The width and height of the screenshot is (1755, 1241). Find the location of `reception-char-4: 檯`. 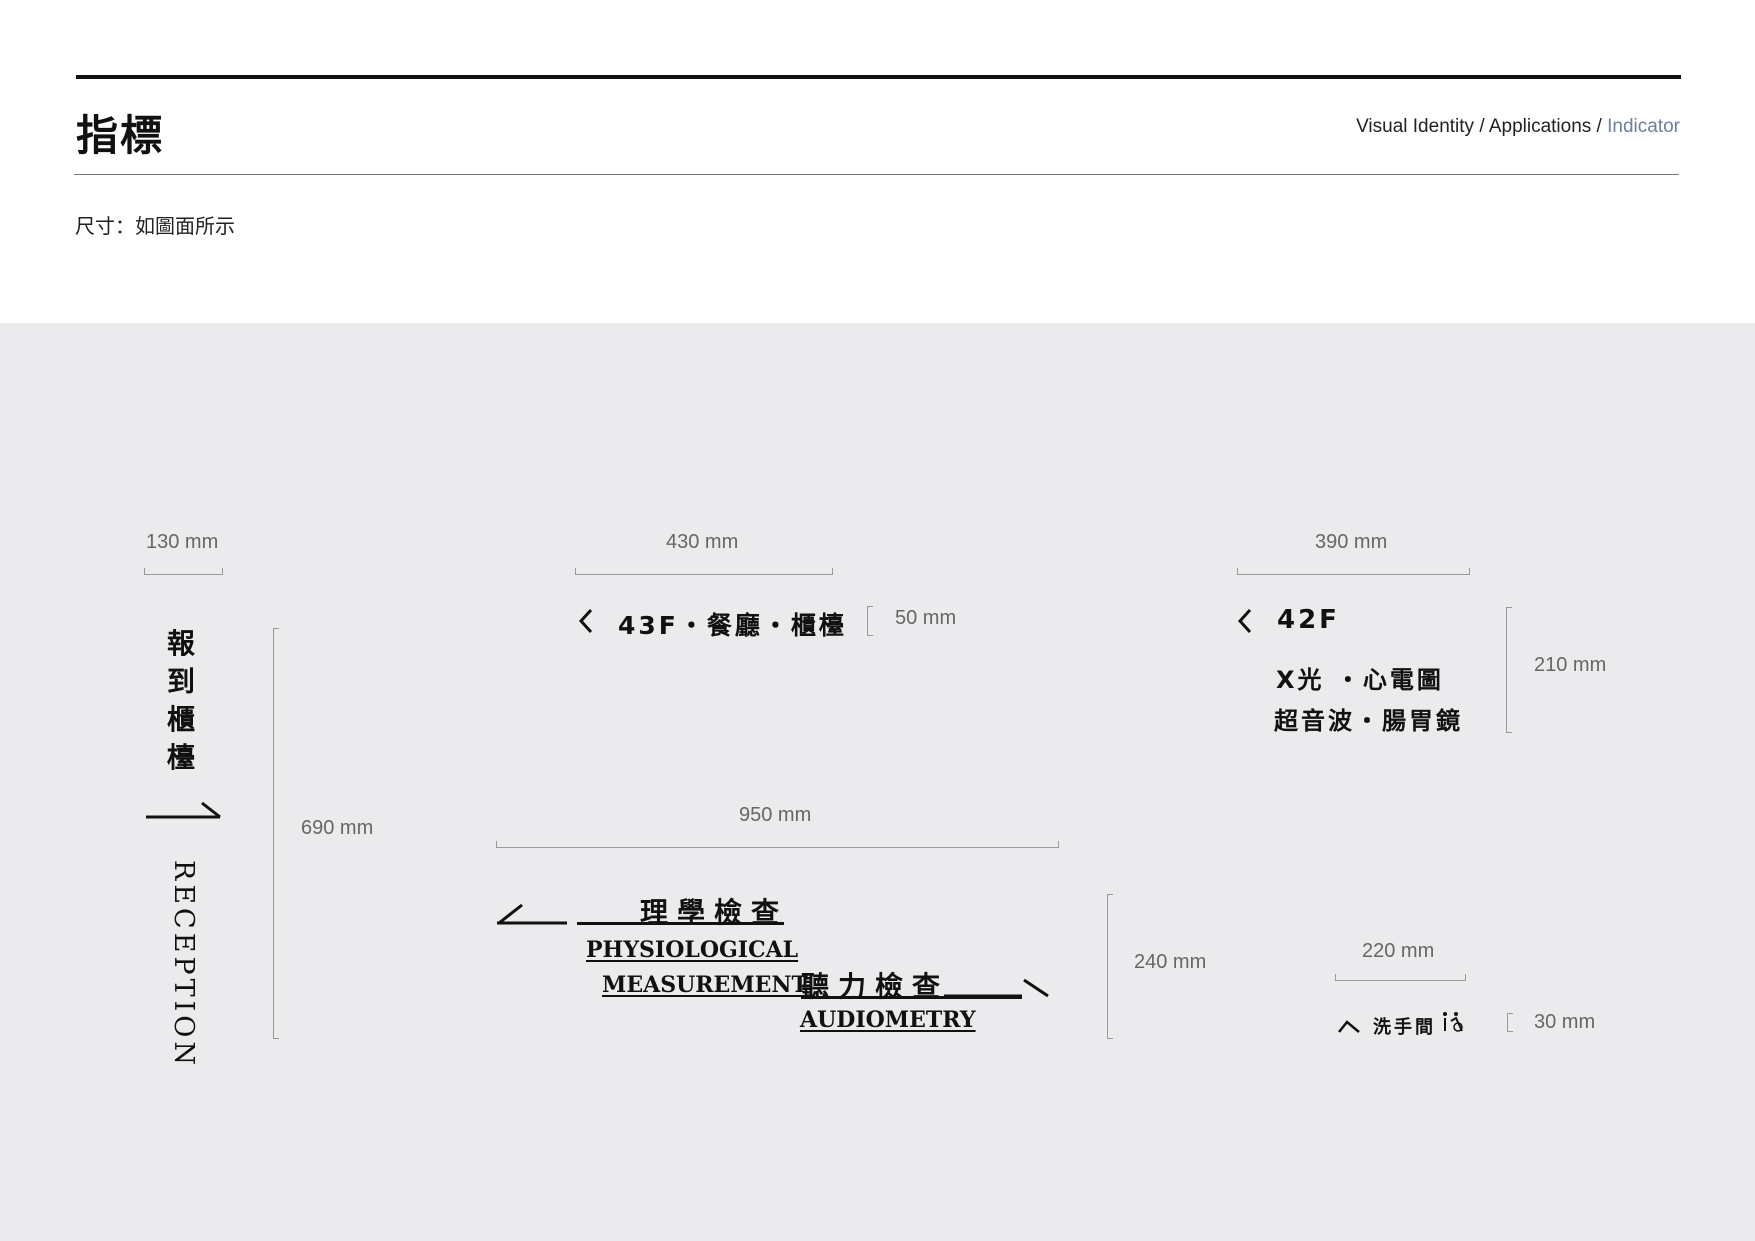

reception-char-4: 檯 is located at coordinates (180, 757).